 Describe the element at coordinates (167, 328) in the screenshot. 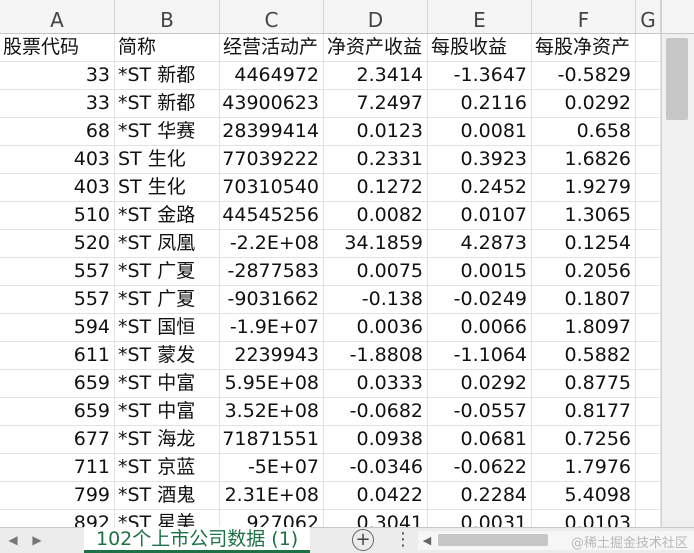

I see `cell-short-name: *ST 国恒` at that location.